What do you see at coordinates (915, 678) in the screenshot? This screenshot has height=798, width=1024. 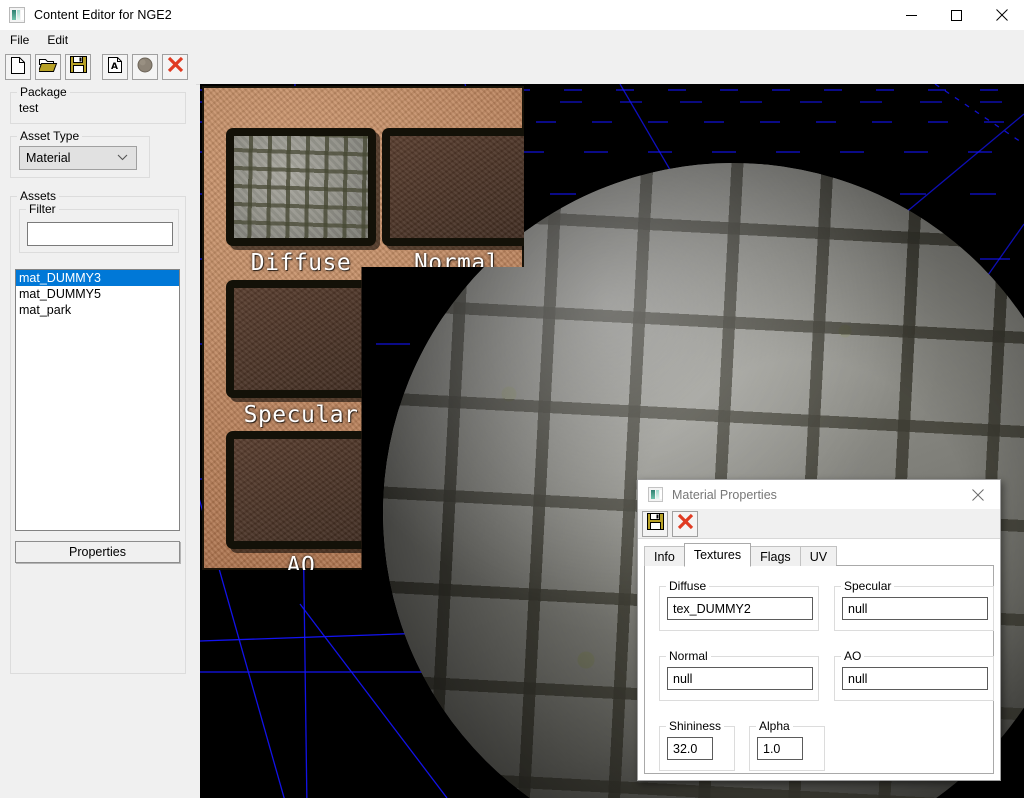 I see `ao-input: null` at bounding box center [915, 678].